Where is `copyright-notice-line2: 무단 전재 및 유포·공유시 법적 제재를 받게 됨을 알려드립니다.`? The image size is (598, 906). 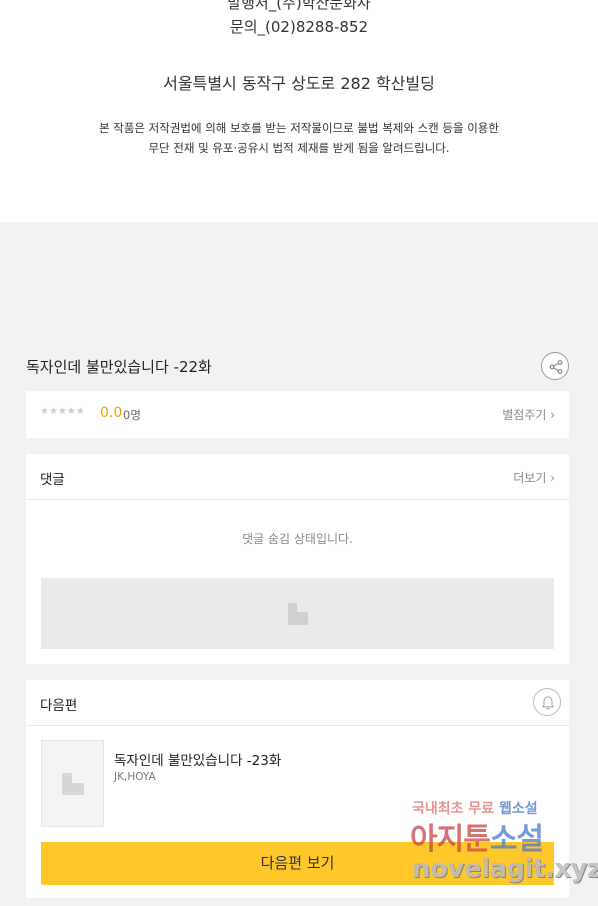 copyright-notice-line2: 무단 전재 및 유포·공유시 법적 제재를 받게 됨을 알려드립니다. is located at coordinates (299, 148).